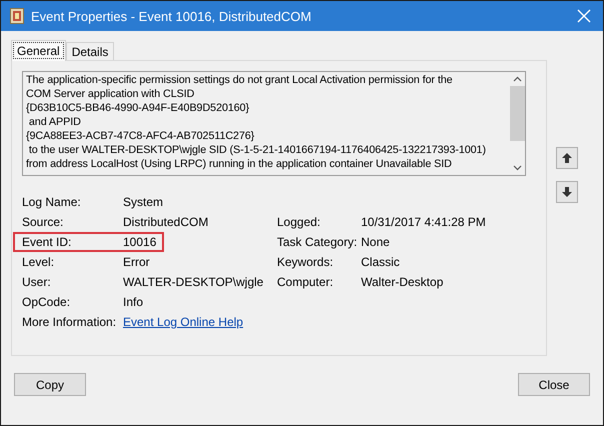 The image size is (604, 426). Describe the element at coordinates (299, 222) in the screenshot. I see `field-label: Logged:` at that location.